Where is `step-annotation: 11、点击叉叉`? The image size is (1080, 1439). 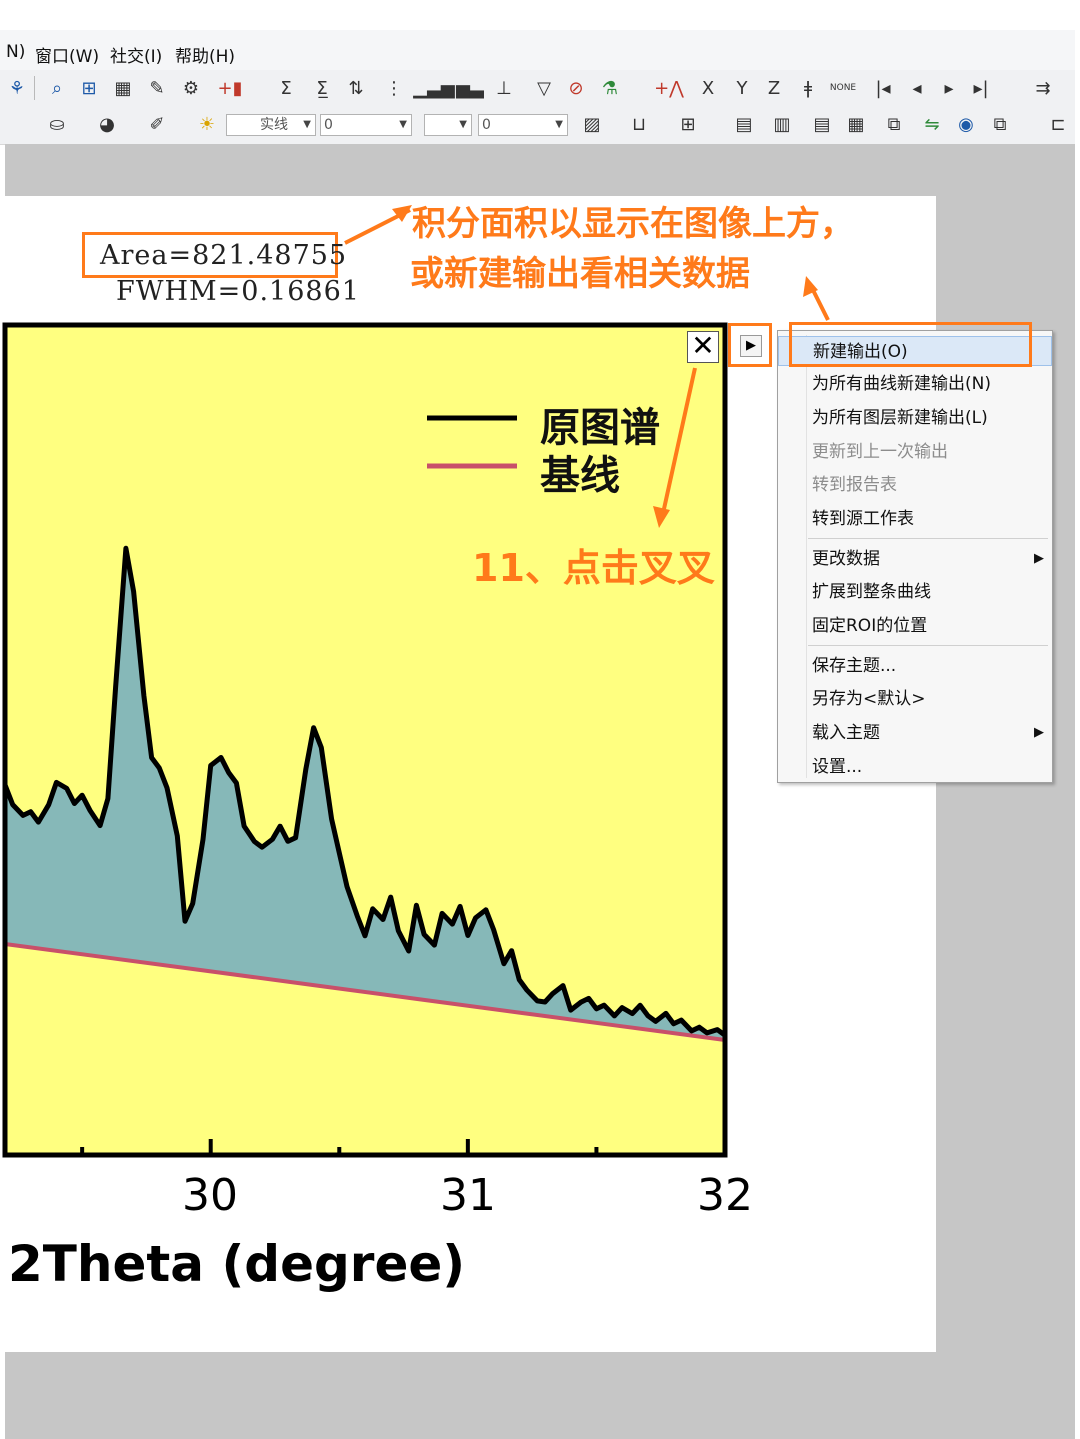 step-annotation: 11、点击叉叉 is located at coordinates (593, 568).